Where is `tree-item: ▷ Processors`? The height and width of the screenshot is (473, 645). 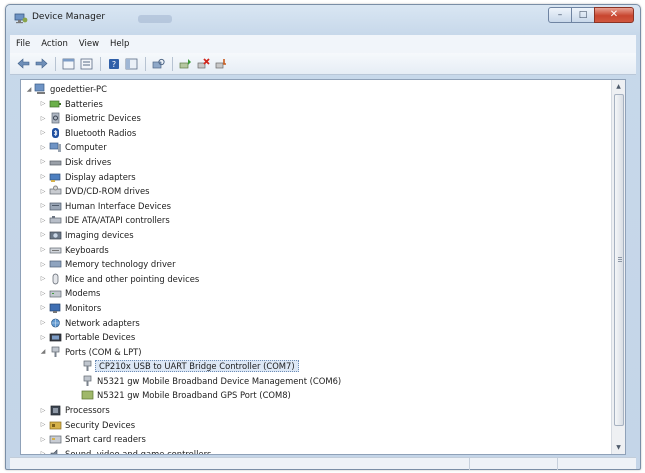
tree-item: ▷ Processors is located at coordinates (316, 410).